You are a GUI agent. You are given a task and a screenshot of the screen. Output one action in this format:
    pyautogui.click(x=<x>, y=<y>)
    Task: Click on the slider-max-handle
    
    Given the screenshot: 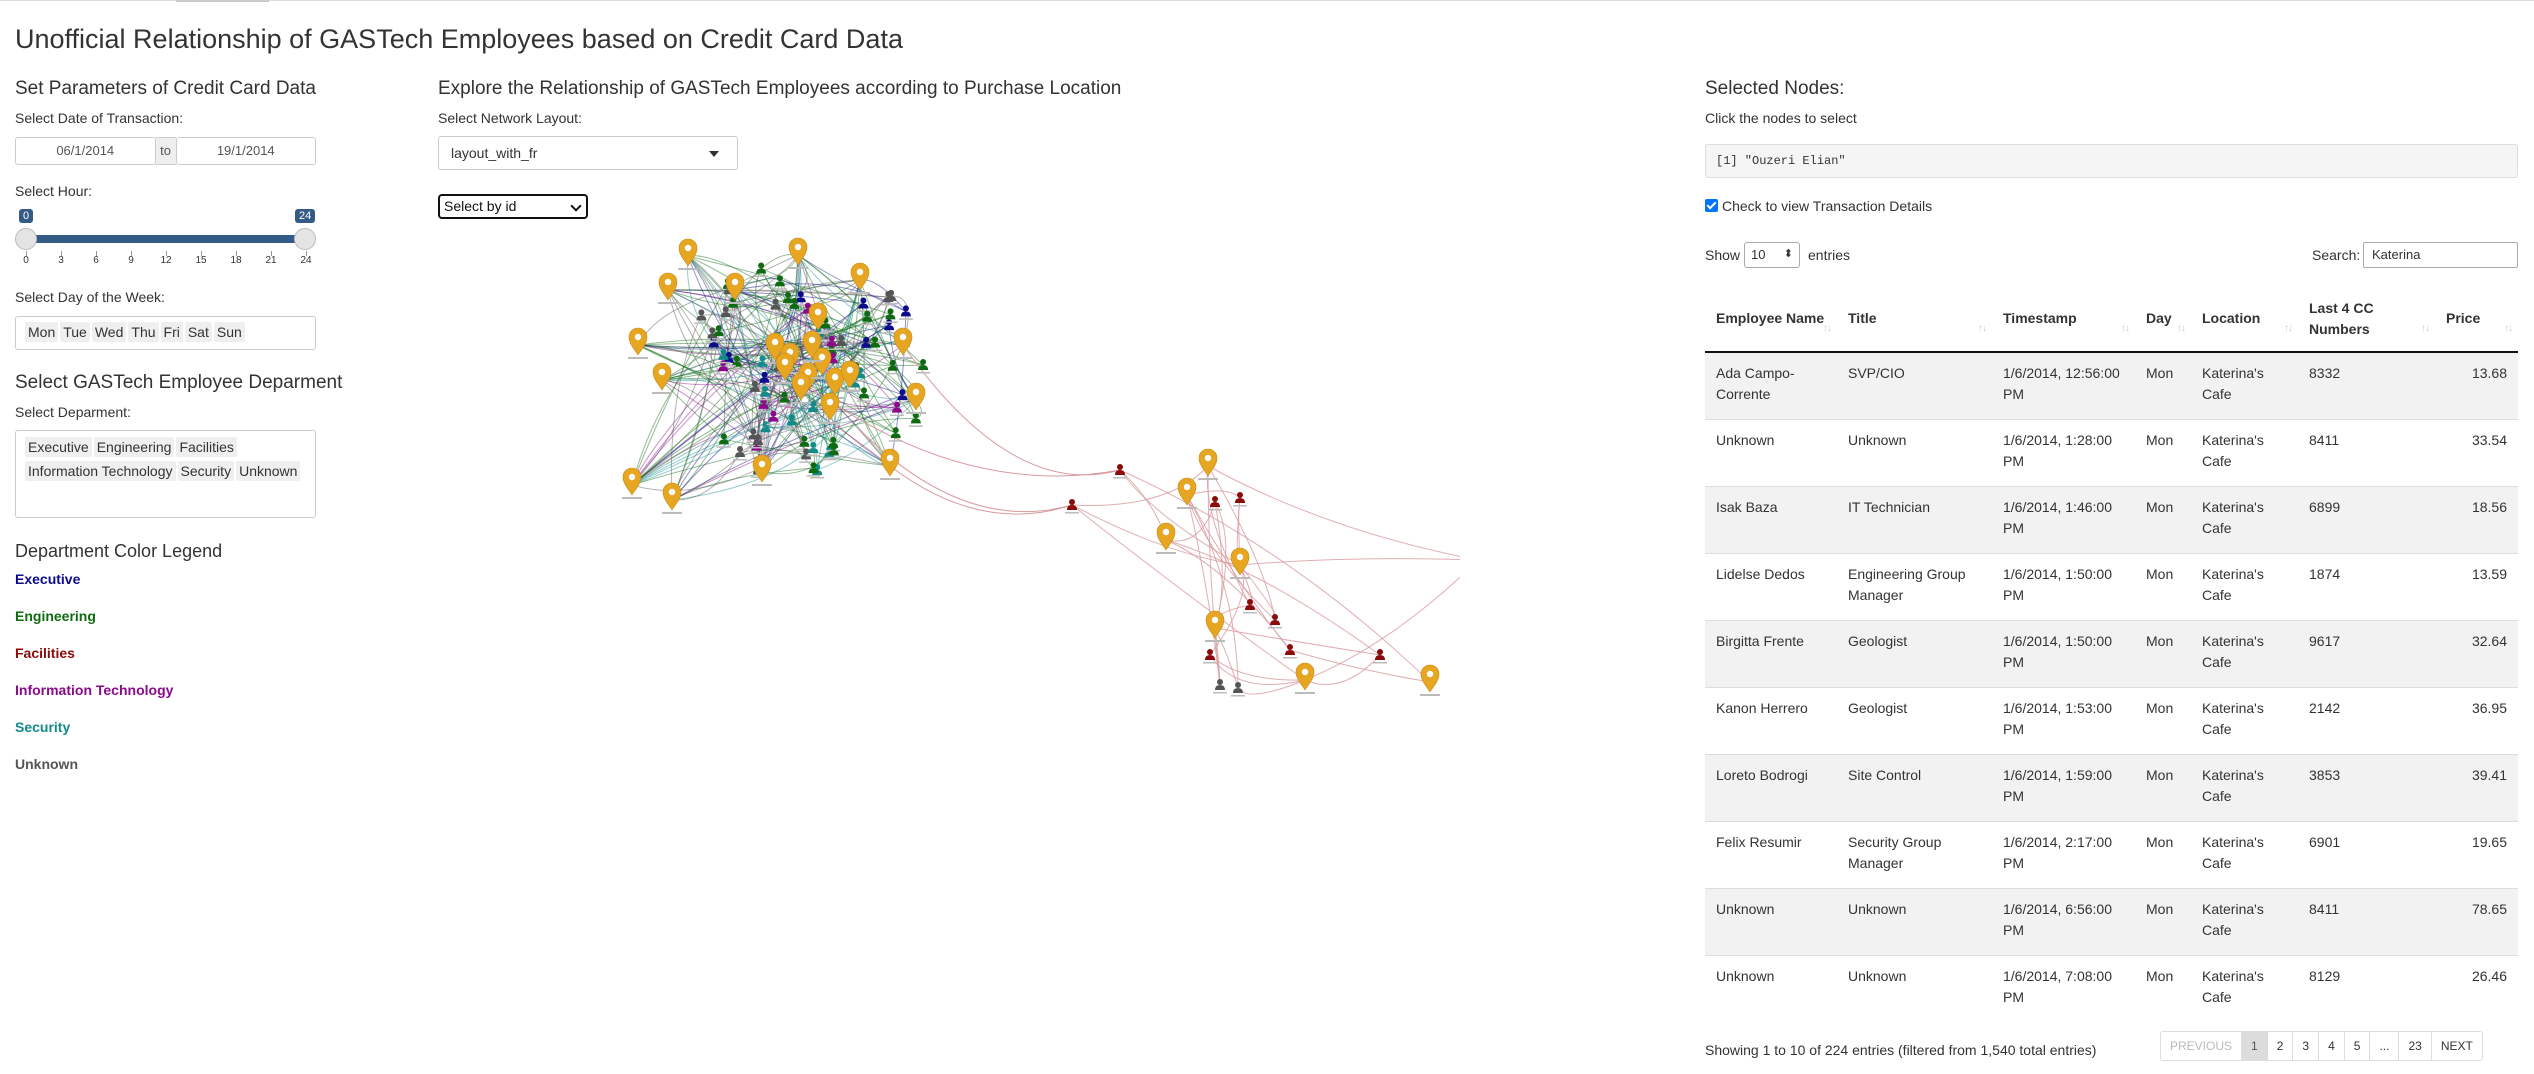 What is the action you would take?
    pyautogui.click(x=305, y=239)
    